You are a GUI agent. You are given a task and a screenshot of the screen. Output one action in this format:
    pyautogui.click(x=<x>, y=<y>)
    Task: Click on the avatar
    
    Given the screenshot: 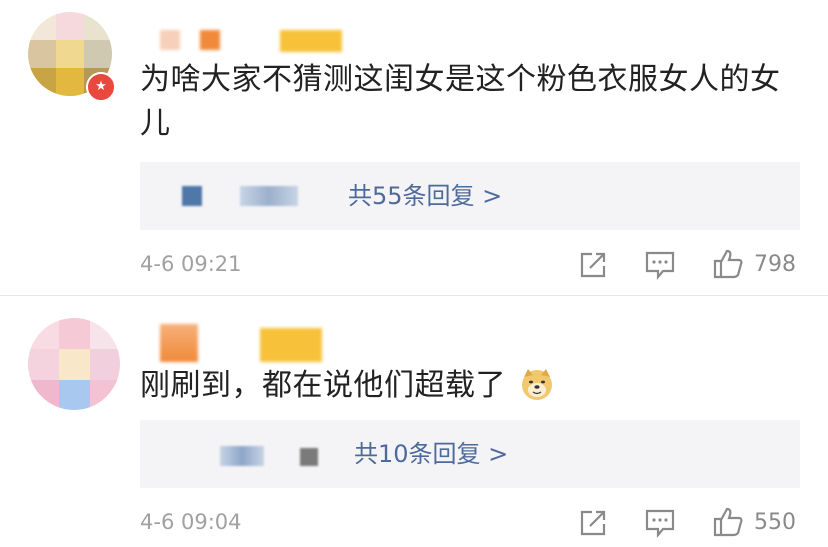 What is the action you would take?
    pyautogui.click(x=74, y=364)
    